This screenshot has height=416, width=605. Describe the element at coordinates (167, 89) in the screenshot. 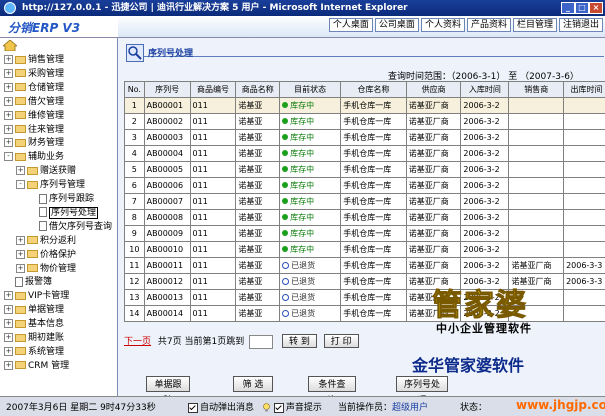

I see `column-header: 序列号` at that location.